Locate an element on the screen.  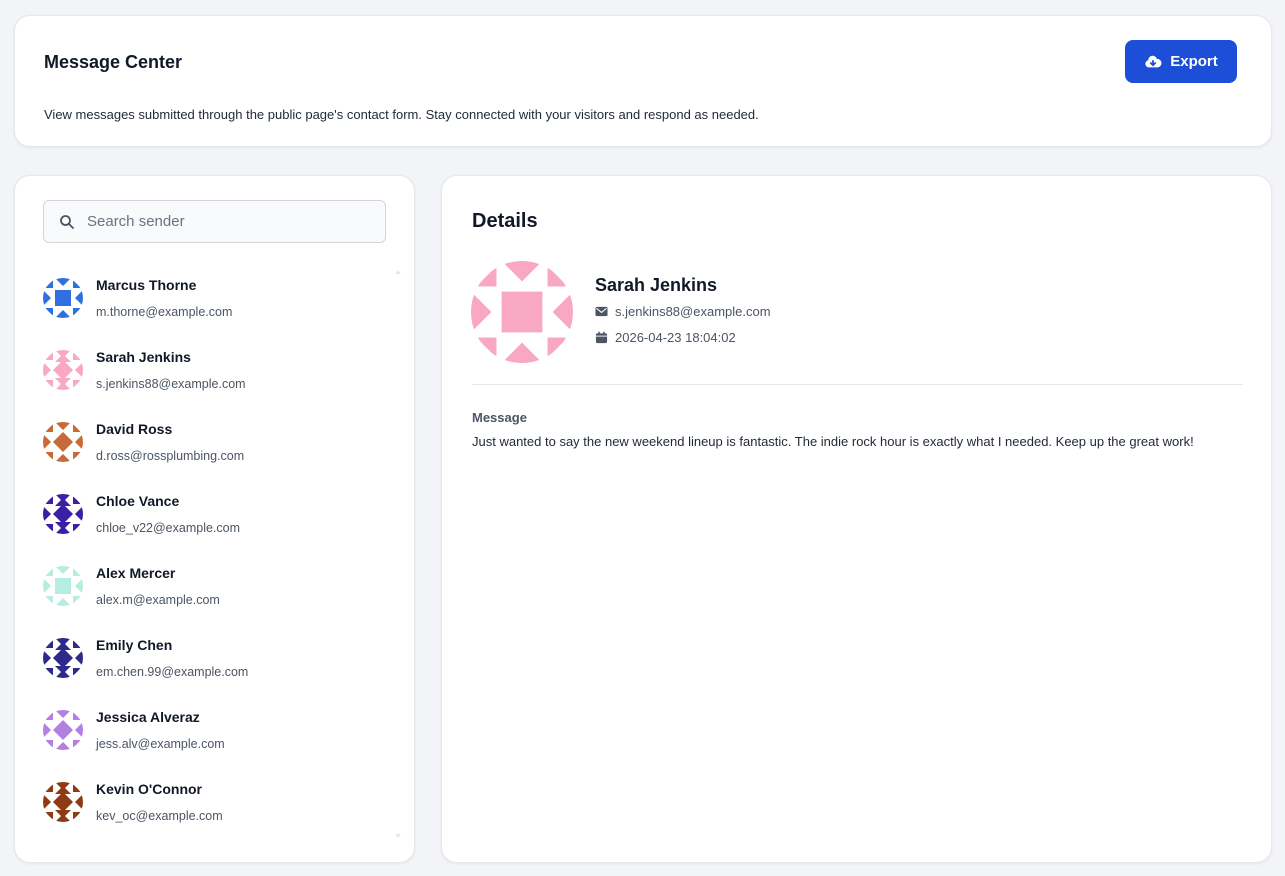
sender-item: Marcus Thorne m.thorne@example.com is located at coordinates (213, 292).